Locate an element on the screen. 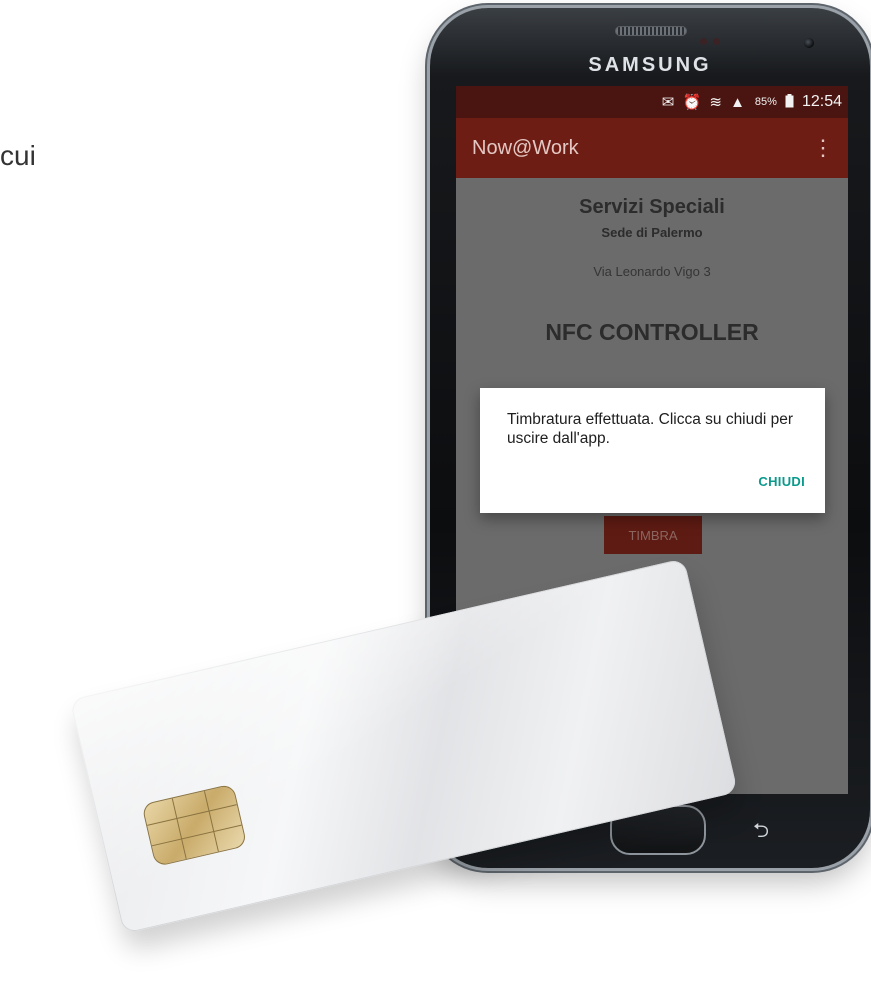 The height and width of the screenshot is (1001, 871). status-icons: ✉ ⏰ ≋ ▲ is located at coordinates (704, 102).